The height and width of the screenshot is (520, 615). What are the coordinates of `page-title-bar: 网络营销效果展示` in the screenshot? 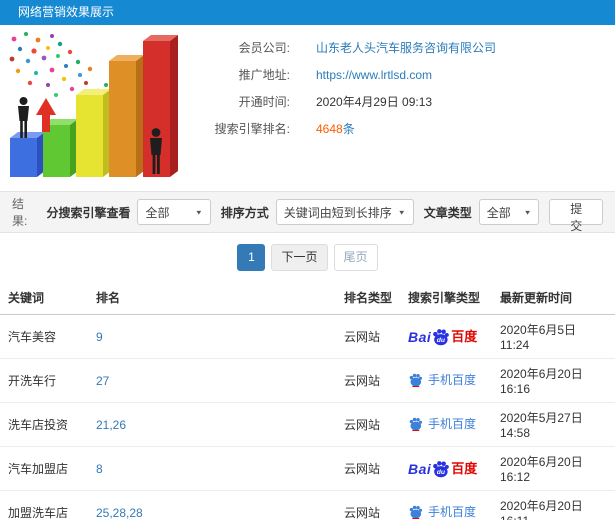 It's located at (307, 12).